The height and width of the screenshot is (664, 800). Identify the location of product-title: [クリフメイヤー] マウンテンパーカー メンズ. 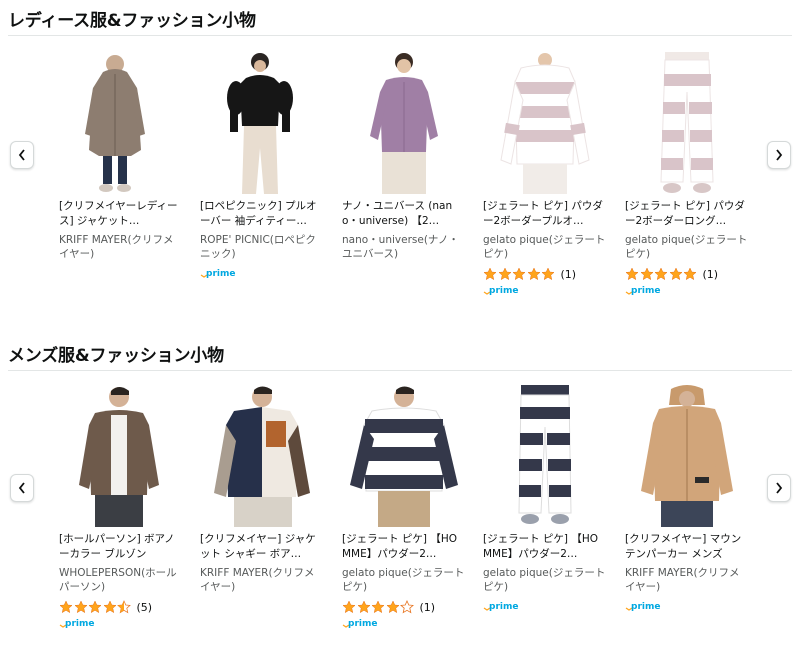
(686, 547).